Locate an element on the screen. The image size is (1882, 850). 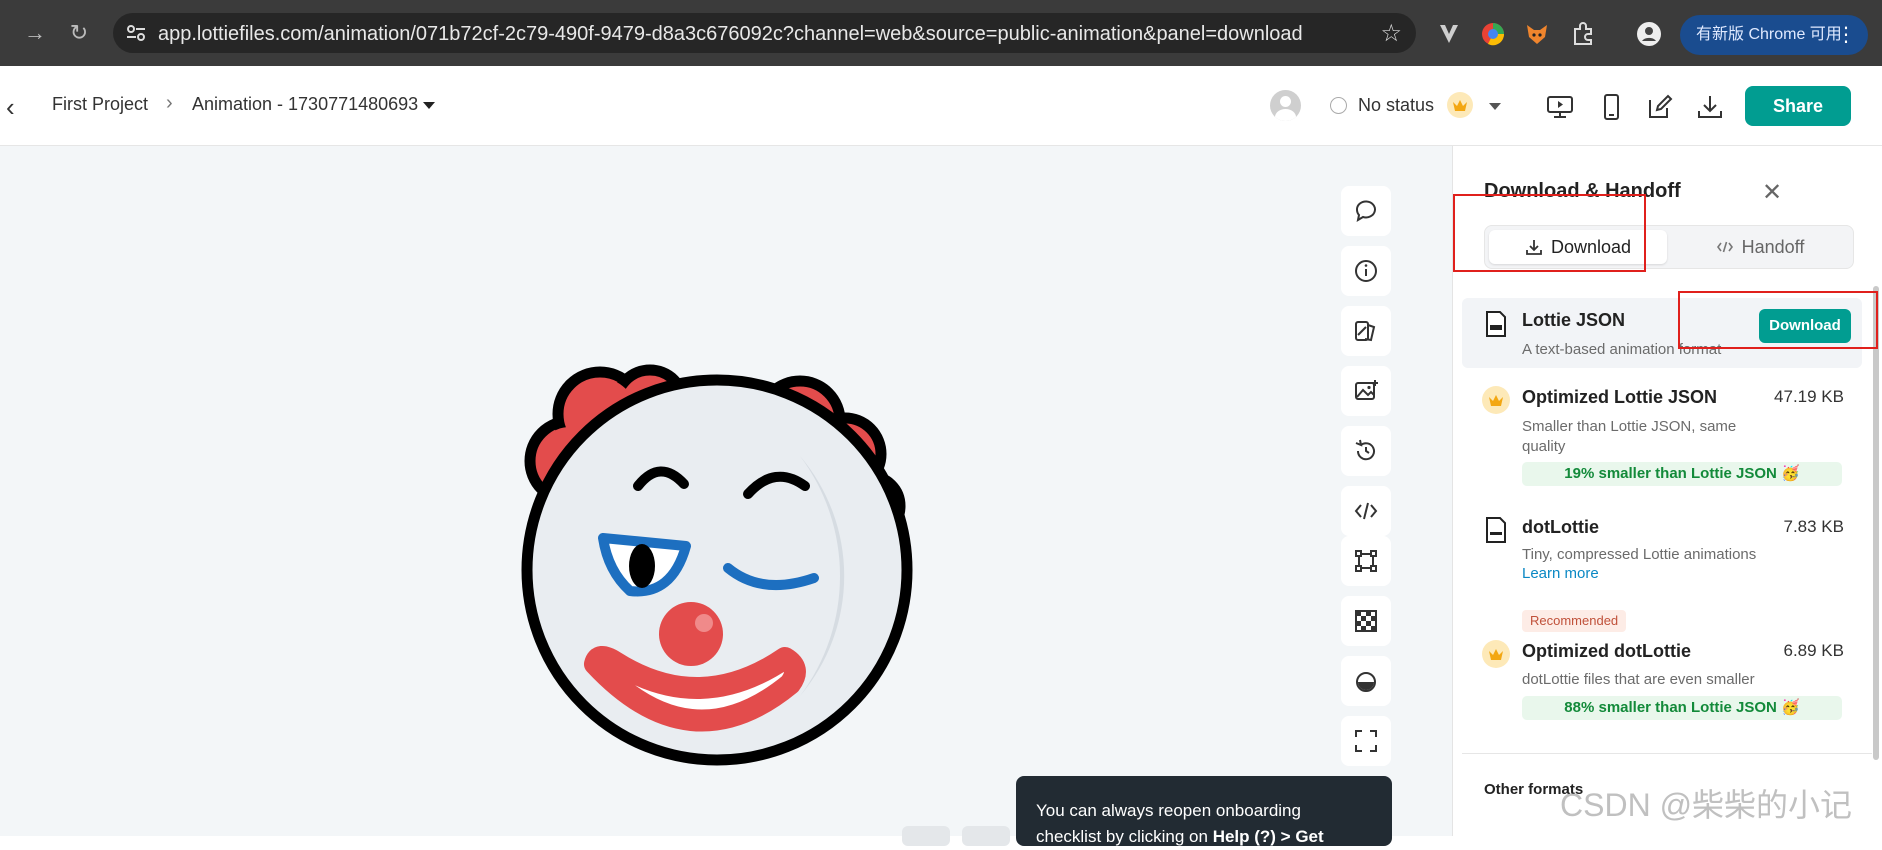
history-button is located at coordinates (1366, 451).